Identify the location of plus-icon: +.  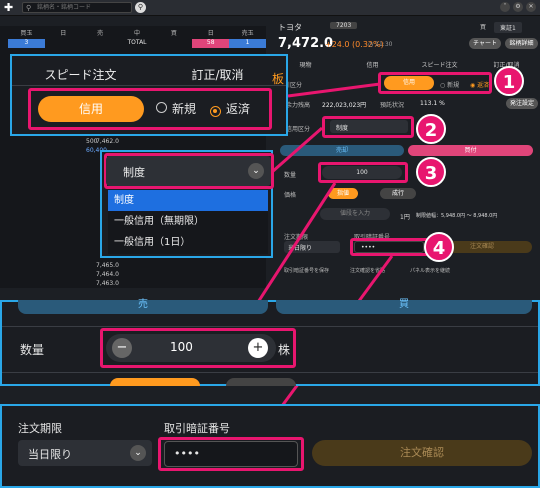
(258, 348).